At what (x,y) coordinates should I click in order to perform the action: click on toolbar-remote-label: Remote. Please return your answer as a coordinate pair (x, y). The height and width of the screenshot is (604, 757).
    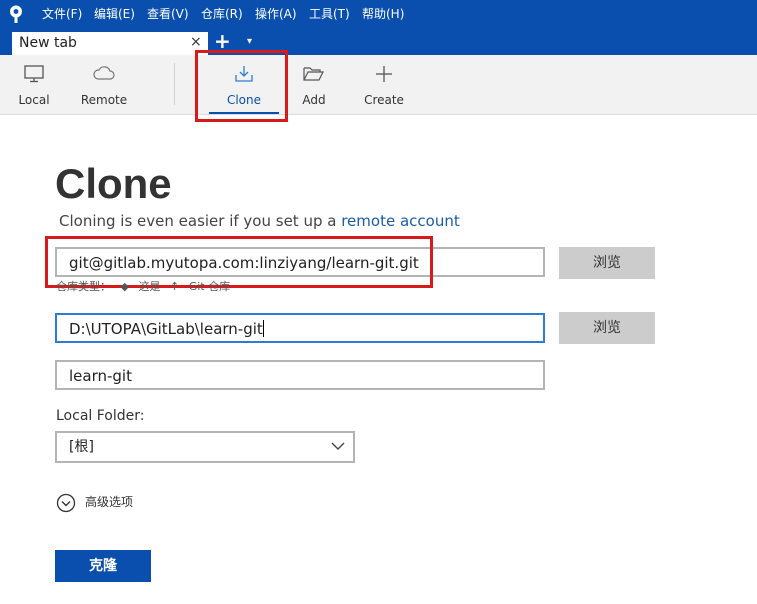
    Looking at the image, I should click on (104, 100).